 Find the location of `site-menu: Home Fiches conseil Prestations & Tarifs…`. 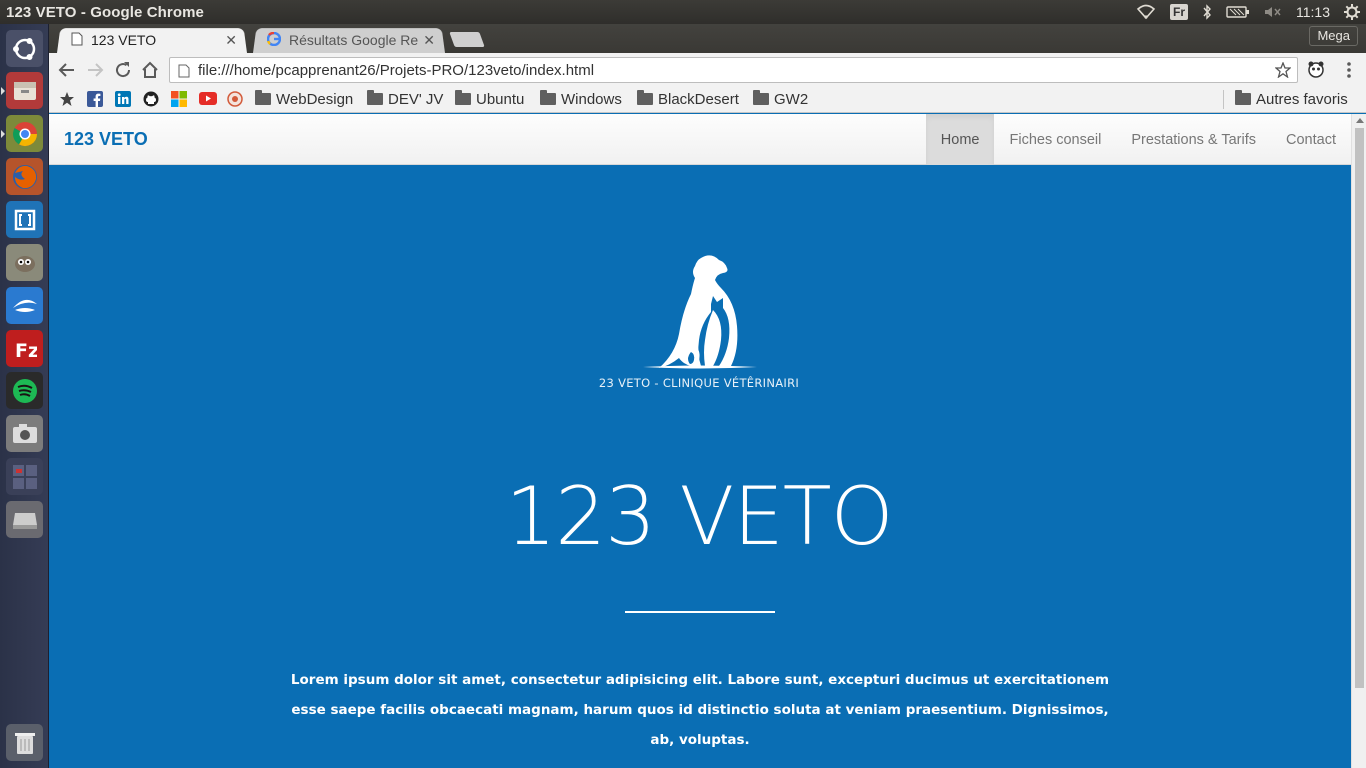

site-menu: Home Fiches conseil Prestations & Tarifs… is located at coordinates (1138, 139).